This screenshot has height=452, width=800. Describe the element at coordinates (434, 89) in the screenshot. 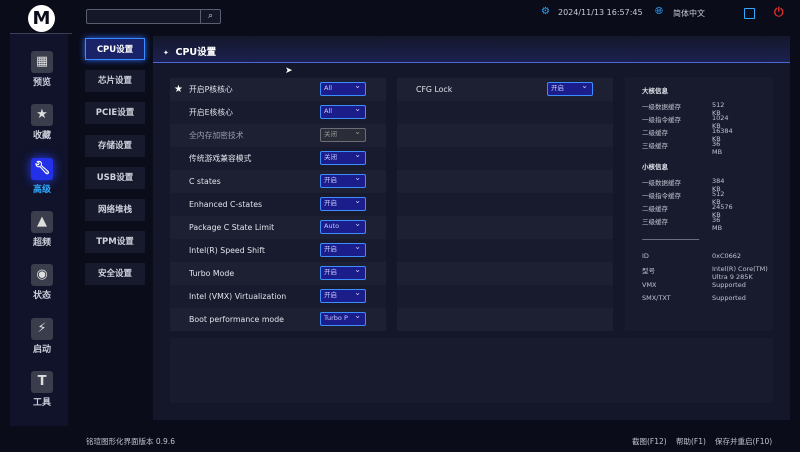

I see `setting-label: CFG Lock` at that location.